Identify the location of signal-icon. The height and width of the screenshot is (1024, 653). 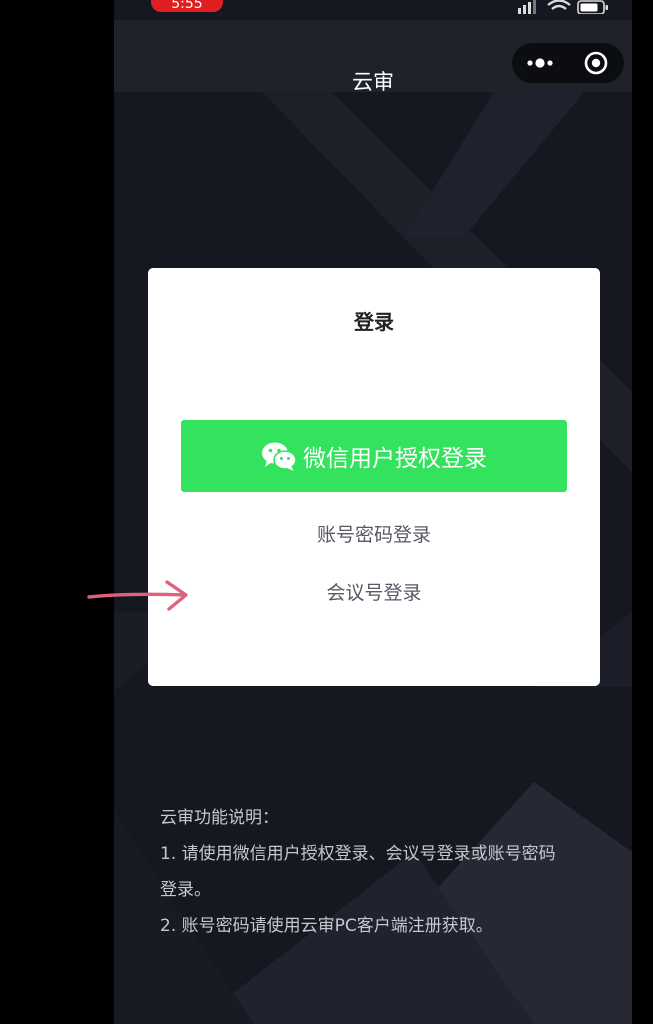
(527, 7).